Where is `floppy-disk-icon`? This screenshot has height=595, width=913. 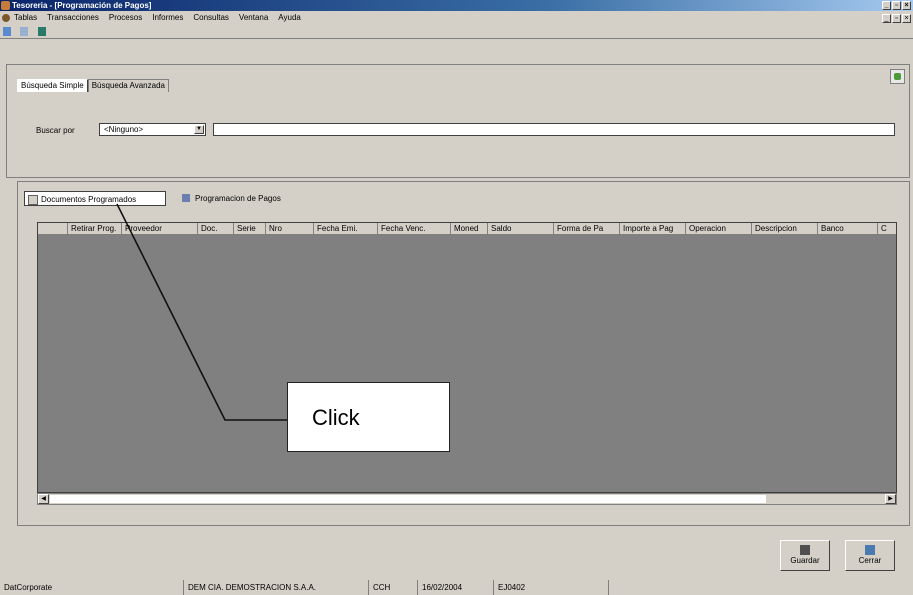
floppy-disk-icon is located at coordinates (805, 550).